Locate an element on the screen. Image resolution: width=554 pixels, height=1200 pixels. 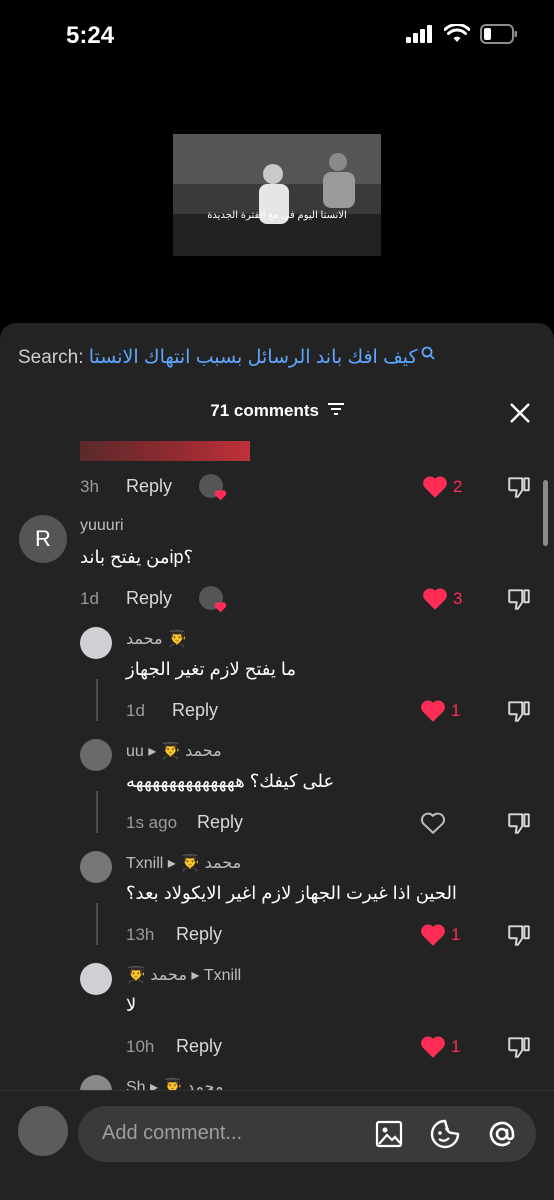
scrollbar is located at coordinates (545, 513).